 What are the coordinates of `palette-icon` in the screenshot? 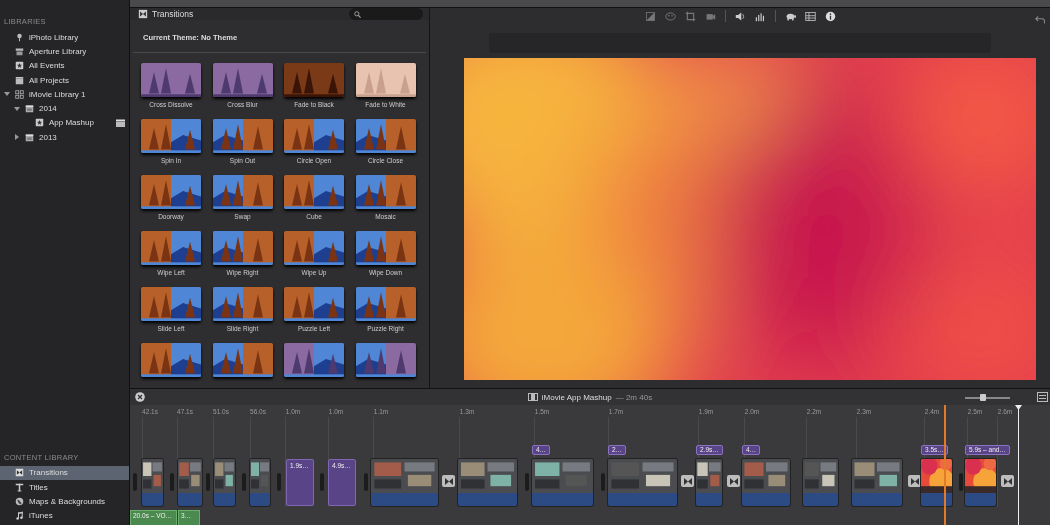 It's located at (670, 16).